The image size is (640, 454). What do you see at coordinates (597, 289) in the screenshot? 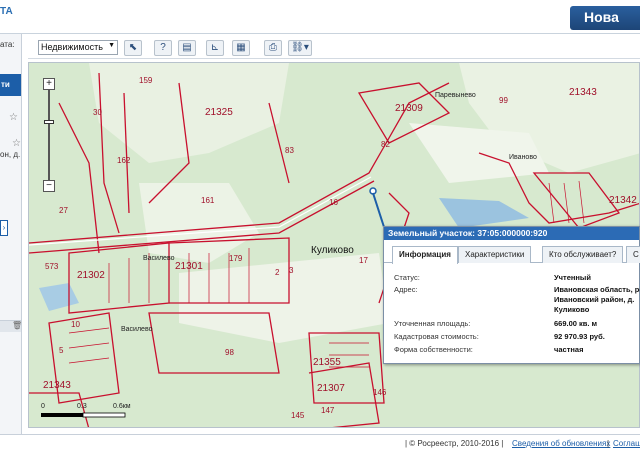
I see `row-value: Ивановская область, р-н` at bounding box center [597, 289].